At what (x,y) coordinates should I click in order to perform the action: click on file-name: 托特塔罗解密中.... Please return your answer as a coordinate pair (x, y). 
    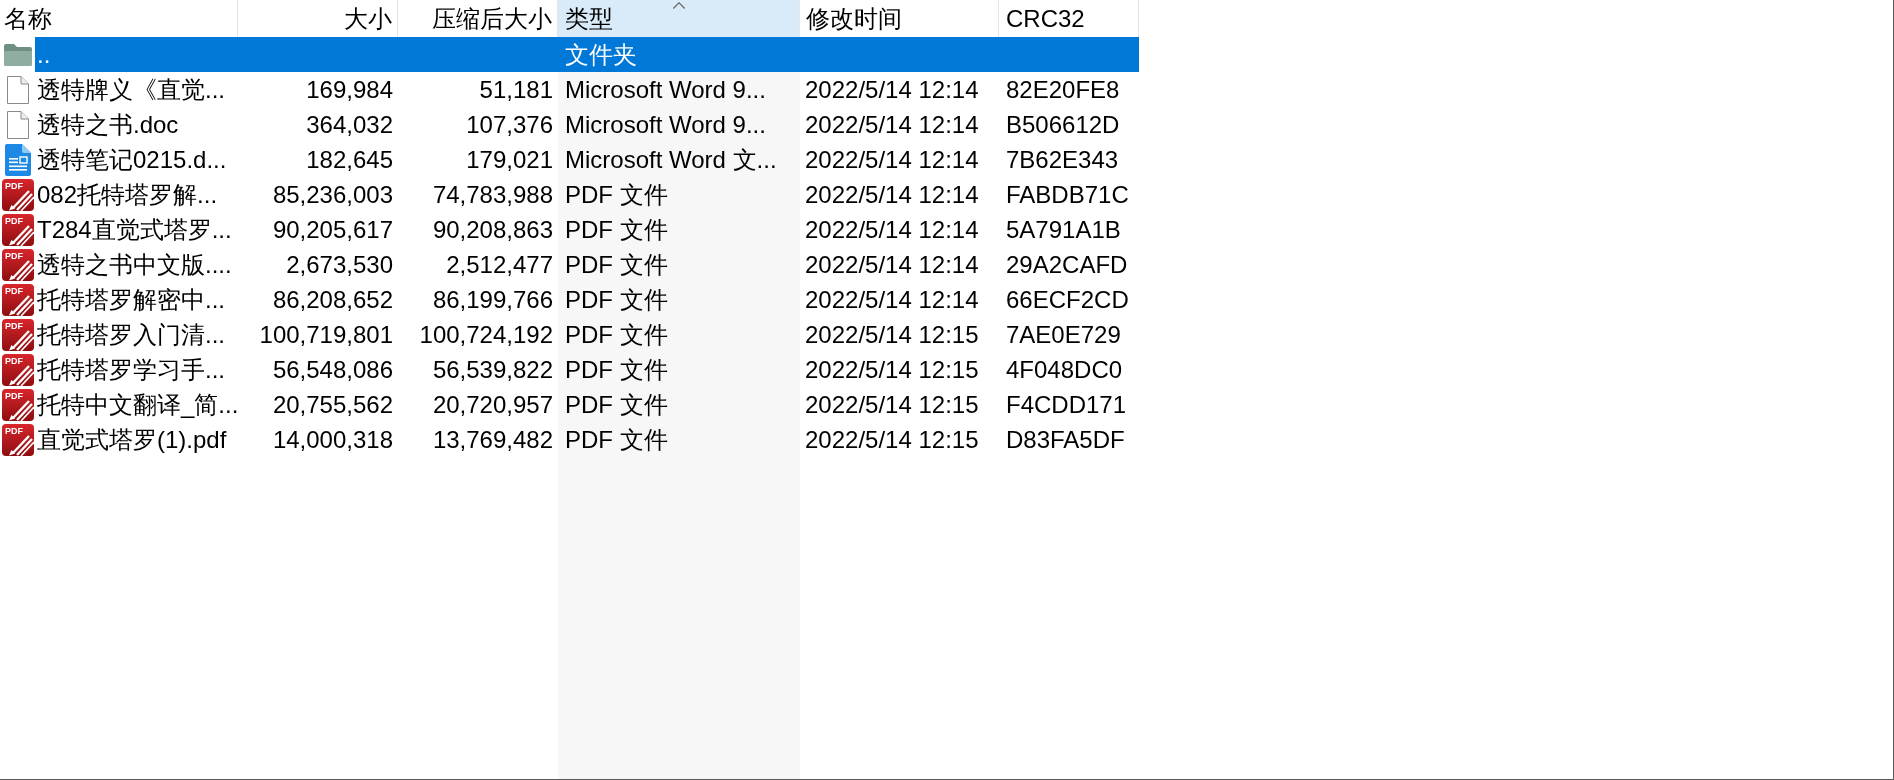
    Looking at the image, I should click on (131, 300).